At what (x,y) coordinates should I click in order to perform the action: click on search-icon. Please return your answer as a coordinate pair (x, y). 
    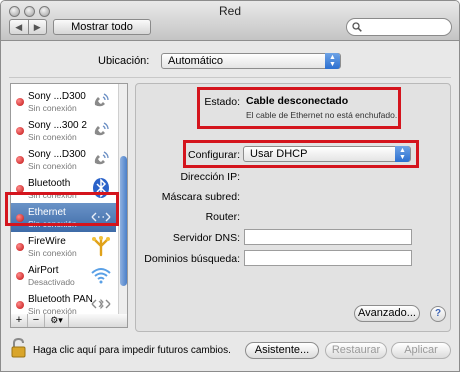
    Looking at the image, I should click on (357, 28).